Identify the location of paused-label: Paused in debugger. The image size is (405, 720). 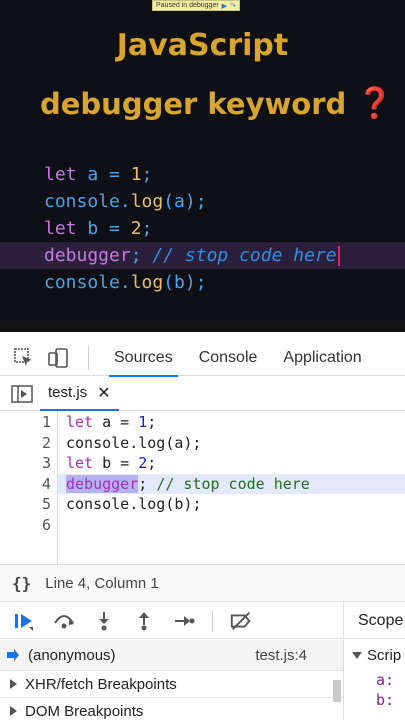
(187, 5).